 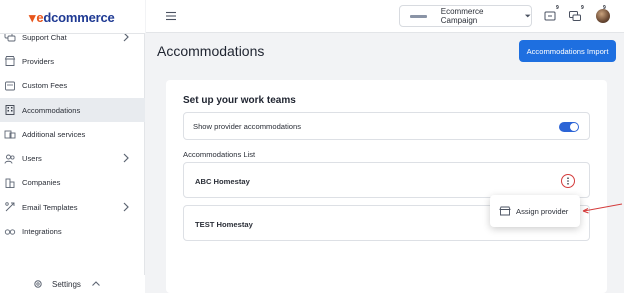 I want to click on integrations-icon, so click(x=10, y=231).